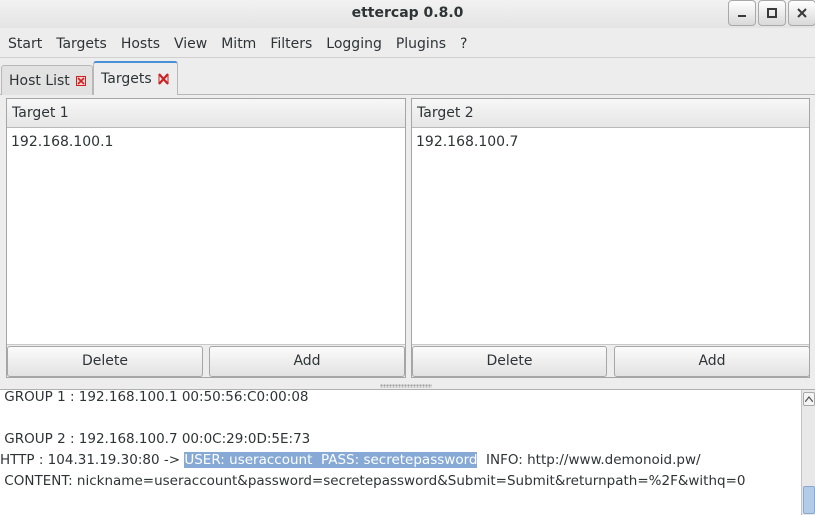  I want to click on menu-mitm: Mitm, so click(238, 44).